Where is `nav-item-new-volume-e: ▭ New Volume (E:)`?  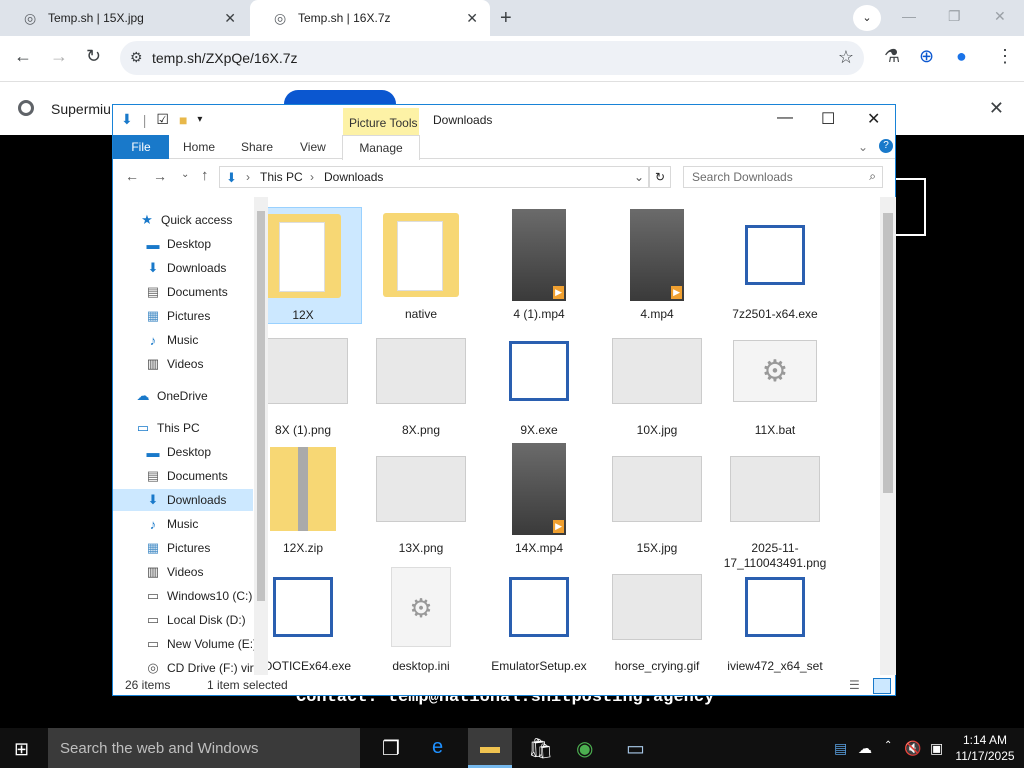
nav-item-new-volume-e: ▭ New Volume (E:) is located at coordinates (206, 644).